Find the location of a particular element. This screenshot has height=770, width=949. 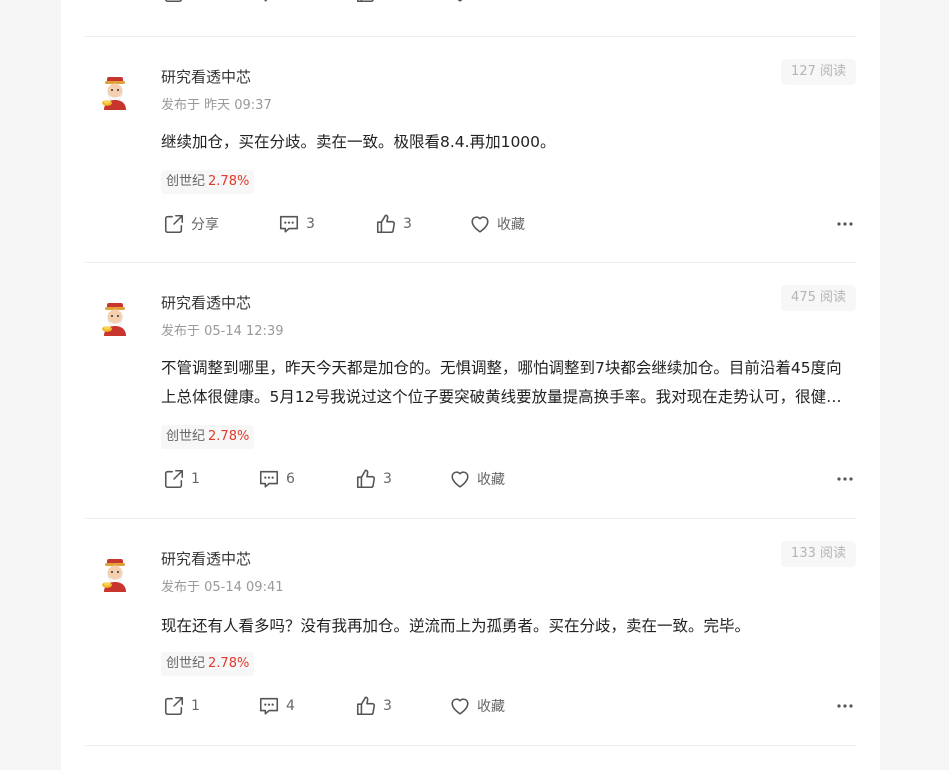

post-time: 发布于 昨天 09:37 is located at coordinates (216, 105).